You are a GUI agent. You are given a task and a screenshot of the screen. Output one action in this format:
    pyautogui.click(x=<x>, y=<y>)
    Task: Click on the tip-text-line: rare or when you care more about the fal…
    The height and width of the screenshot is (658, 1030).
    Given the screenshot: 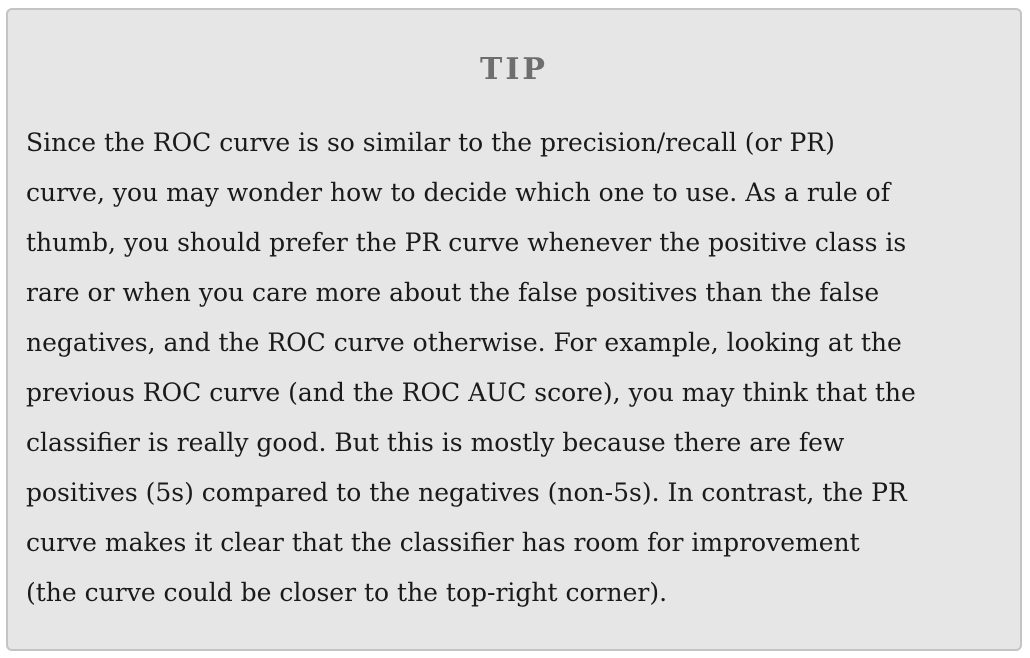 What is the action you would take?
    pyautogui.click(x=453, y=292)
    